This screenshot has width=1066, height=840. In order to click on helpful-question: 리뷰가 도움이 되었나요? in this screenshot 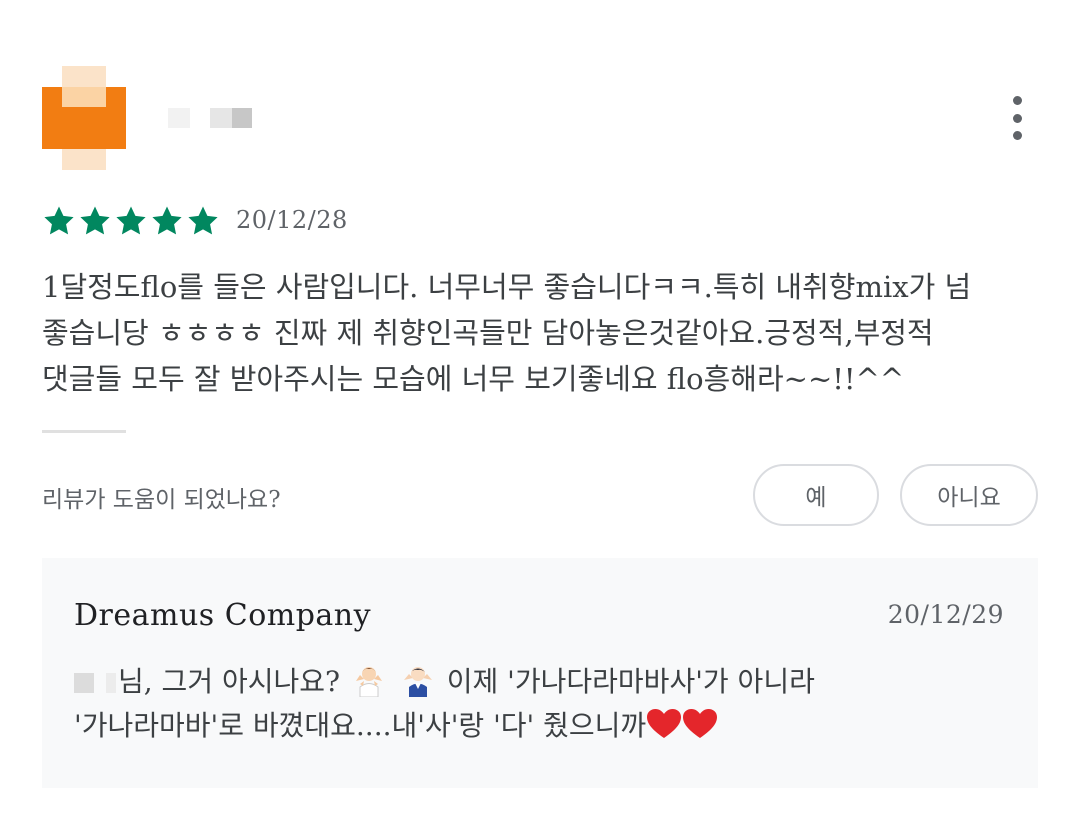, I will do `click(161, 500)`.